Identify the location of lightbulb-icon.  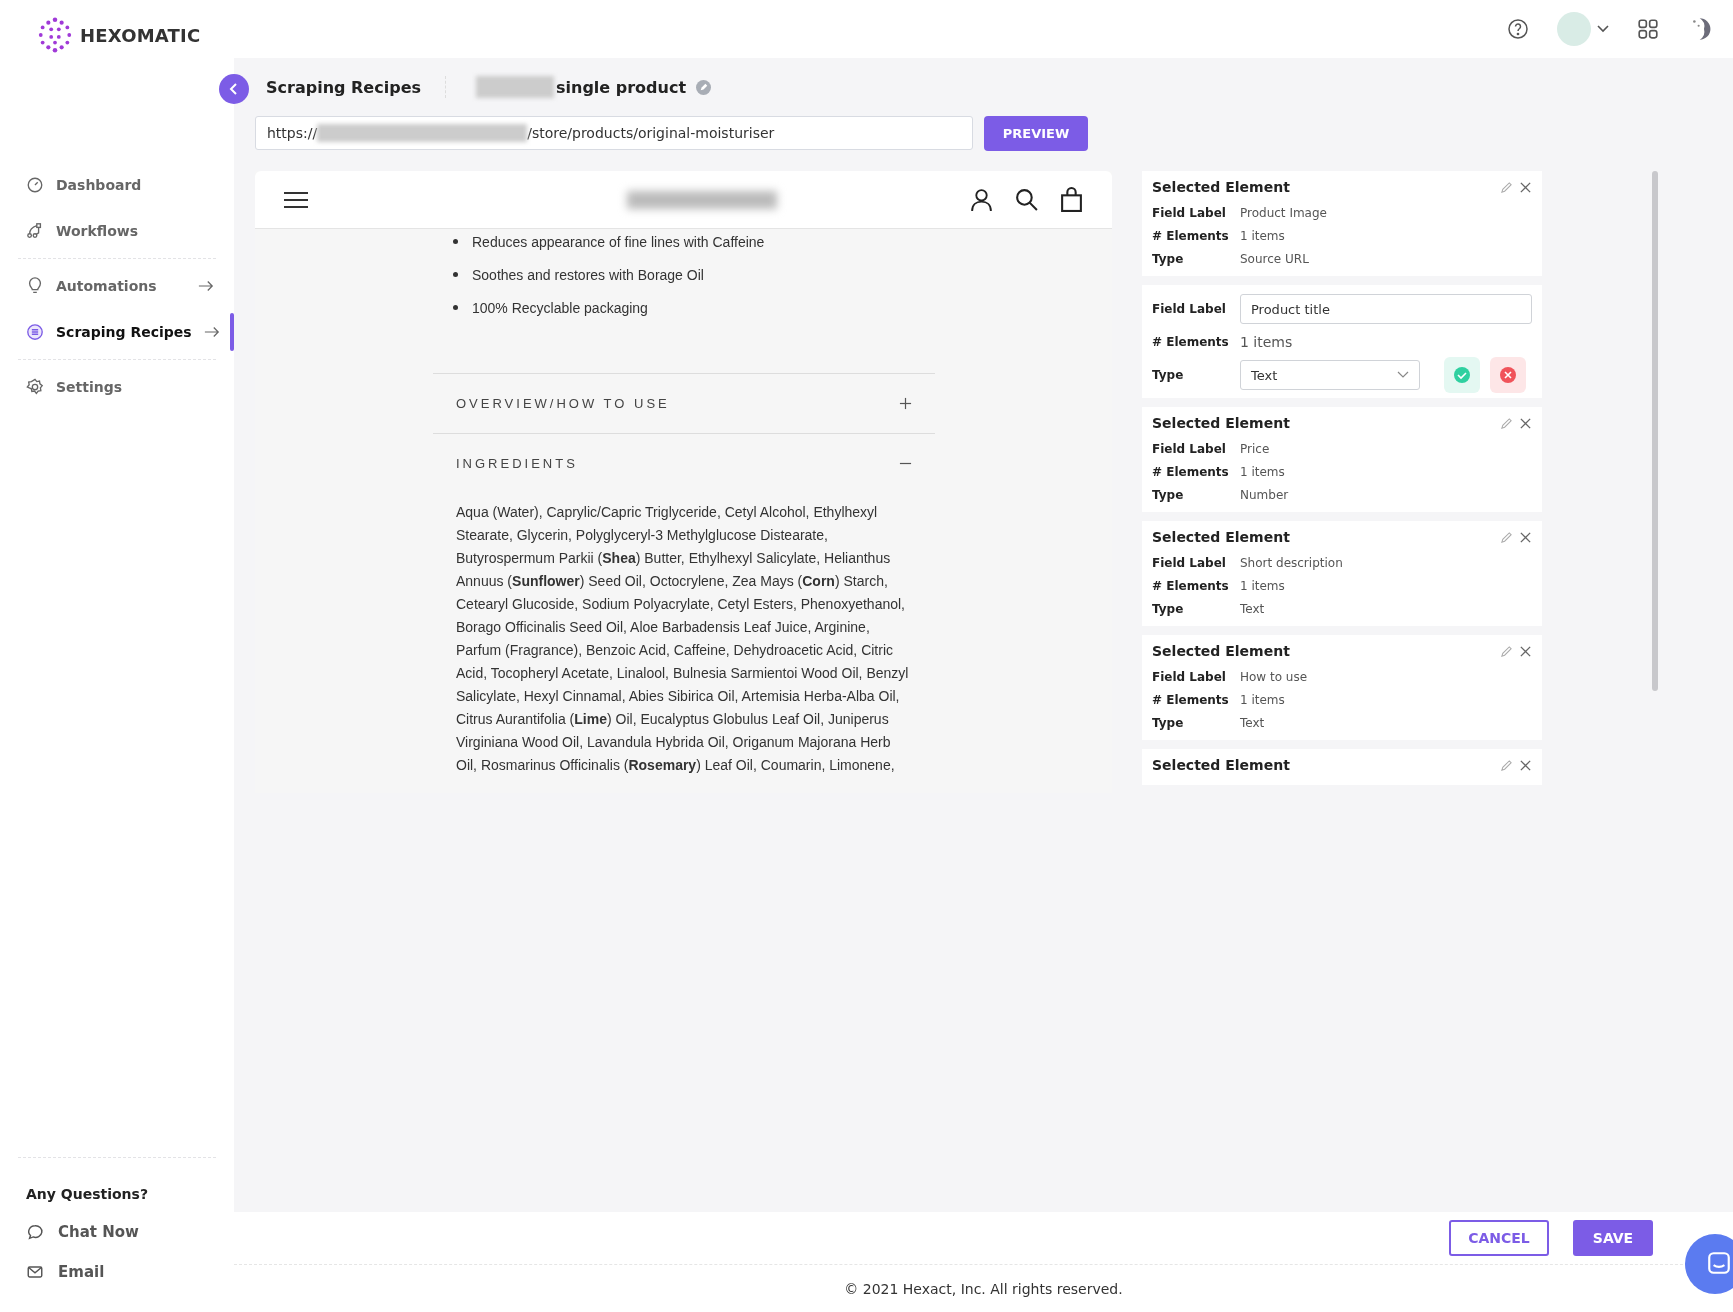
(35, 286).